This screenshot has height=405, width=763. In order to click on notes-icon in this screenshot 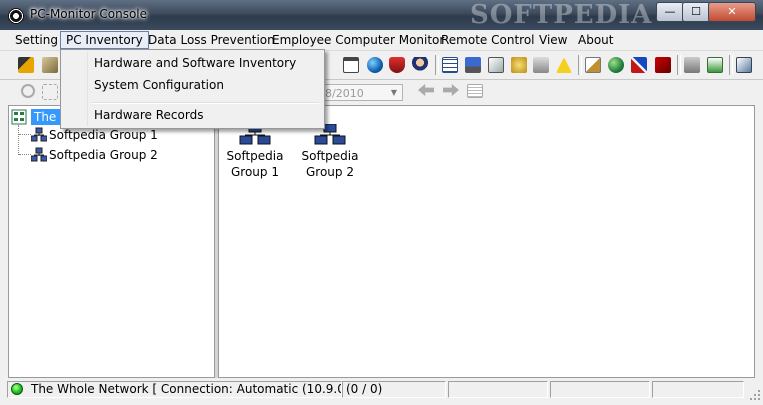, I will do `click(593, 65)`.